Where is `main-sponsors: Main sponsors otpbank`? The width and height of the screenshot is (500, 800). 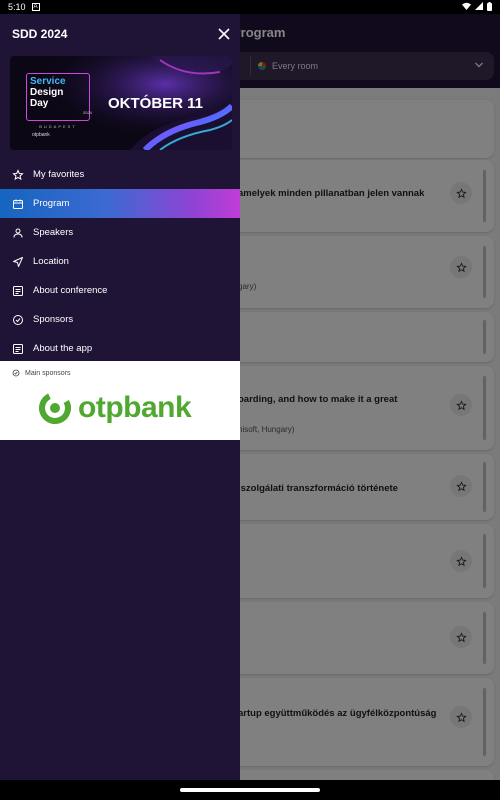 main-sponsors: Main sponsors otpbank is located at coordinates (120, 400).